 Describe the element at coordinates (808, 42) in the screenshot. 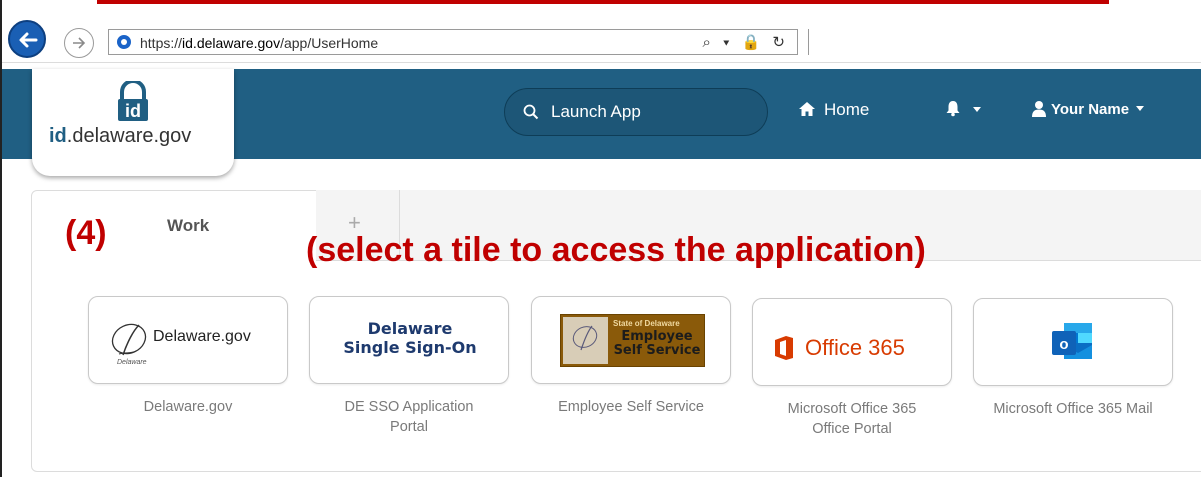

I see `divider` at that location.